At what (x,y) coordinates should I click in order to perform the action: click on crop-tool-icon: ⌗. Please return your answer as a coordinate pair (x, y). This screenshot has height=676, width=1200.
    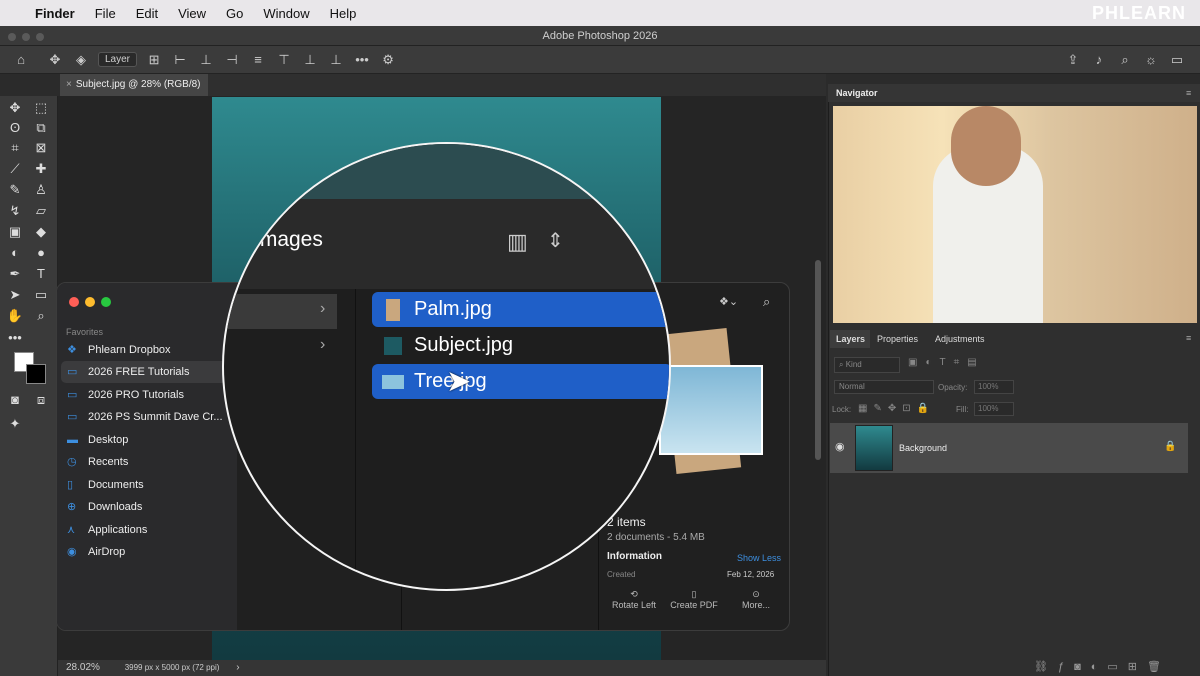
    Looking at the image, I should click on (15, 148).